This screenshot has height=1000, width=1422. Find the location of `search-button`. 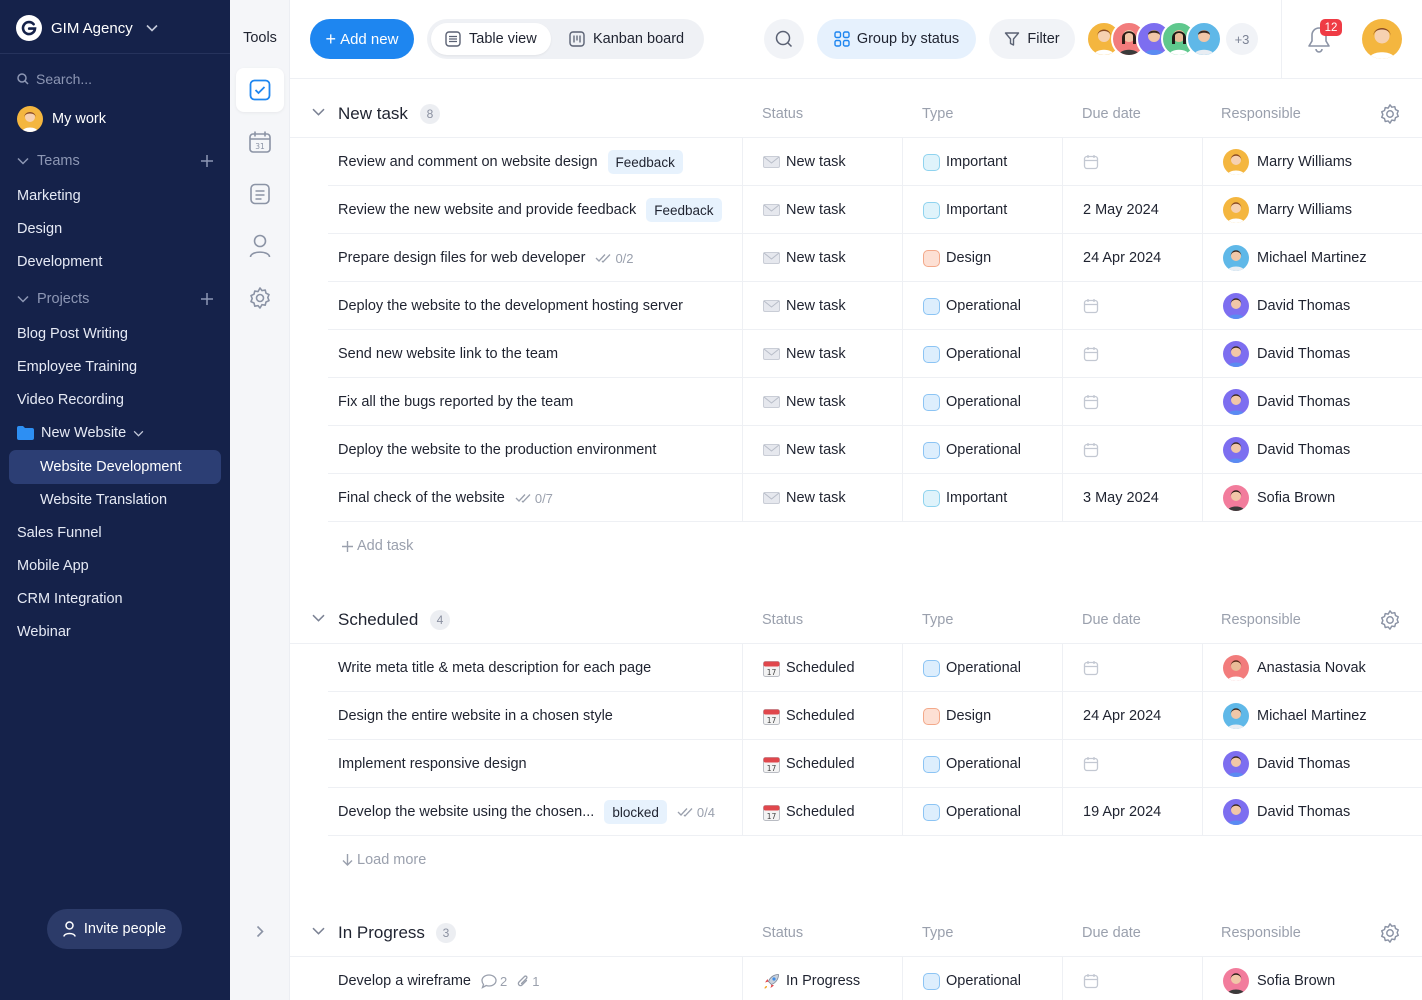

search-button is located at coordinates (784, 39).